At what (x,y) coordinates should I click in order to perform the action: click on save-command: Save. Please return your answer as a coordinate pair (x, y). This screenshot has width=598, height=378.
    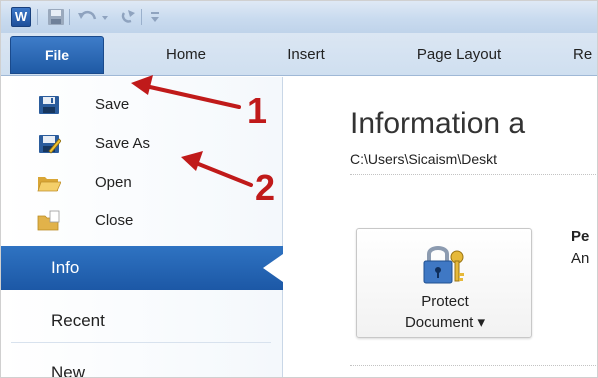
    Looking at the image, I should click on (152, 105).